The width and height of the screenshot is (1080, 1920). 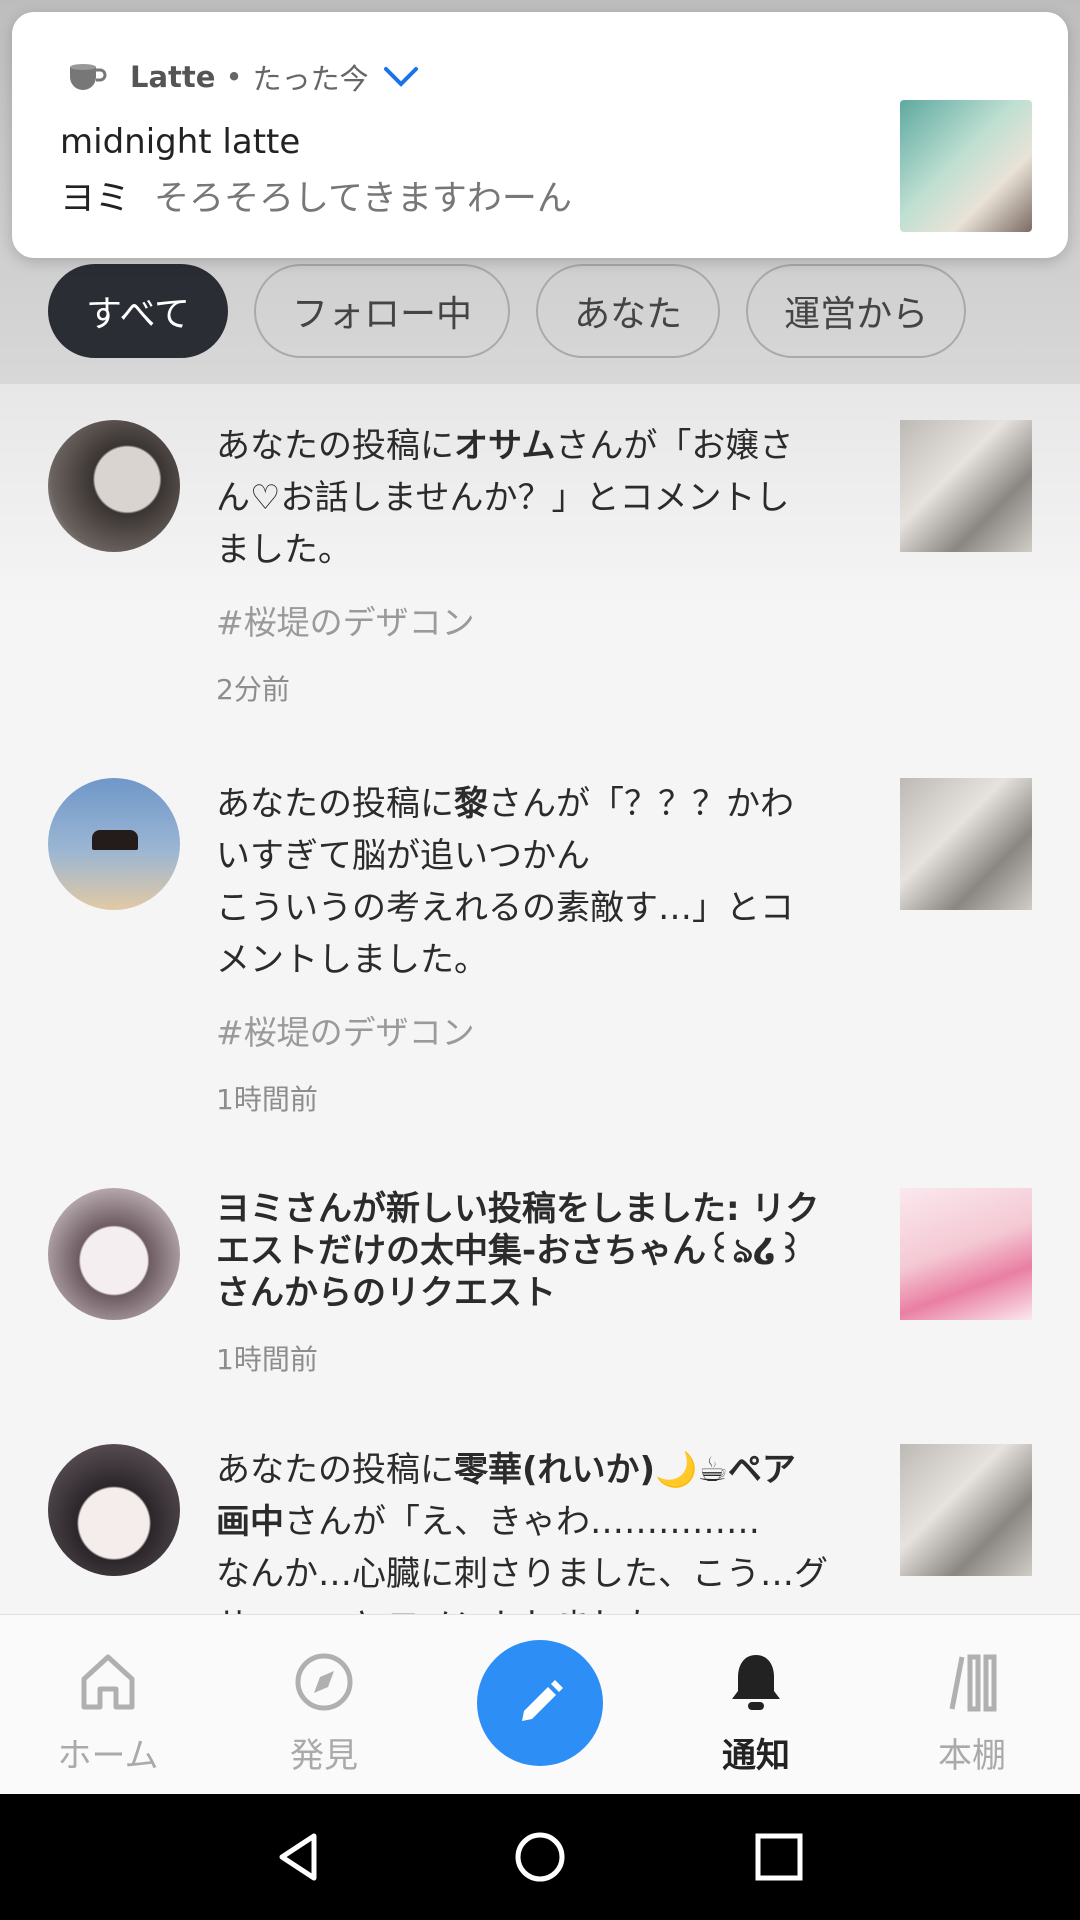 What do you see at coordinates (542, 1700) in the screenshot?
I see `pencil-icon` at bounding box center [542, 1700].